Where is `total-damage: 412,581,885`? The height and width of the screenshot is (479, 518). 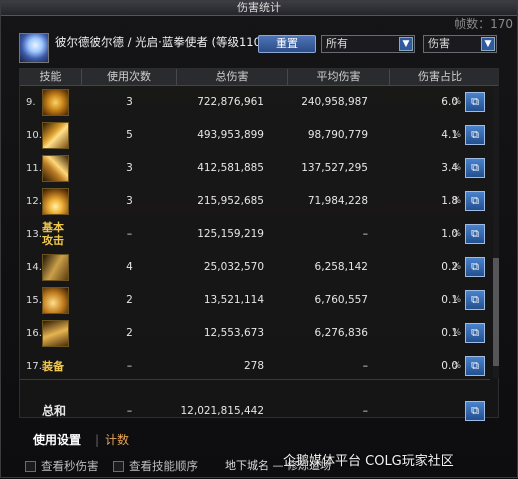
total-damage: 412,581,885 is located at coordinates (230, 168).